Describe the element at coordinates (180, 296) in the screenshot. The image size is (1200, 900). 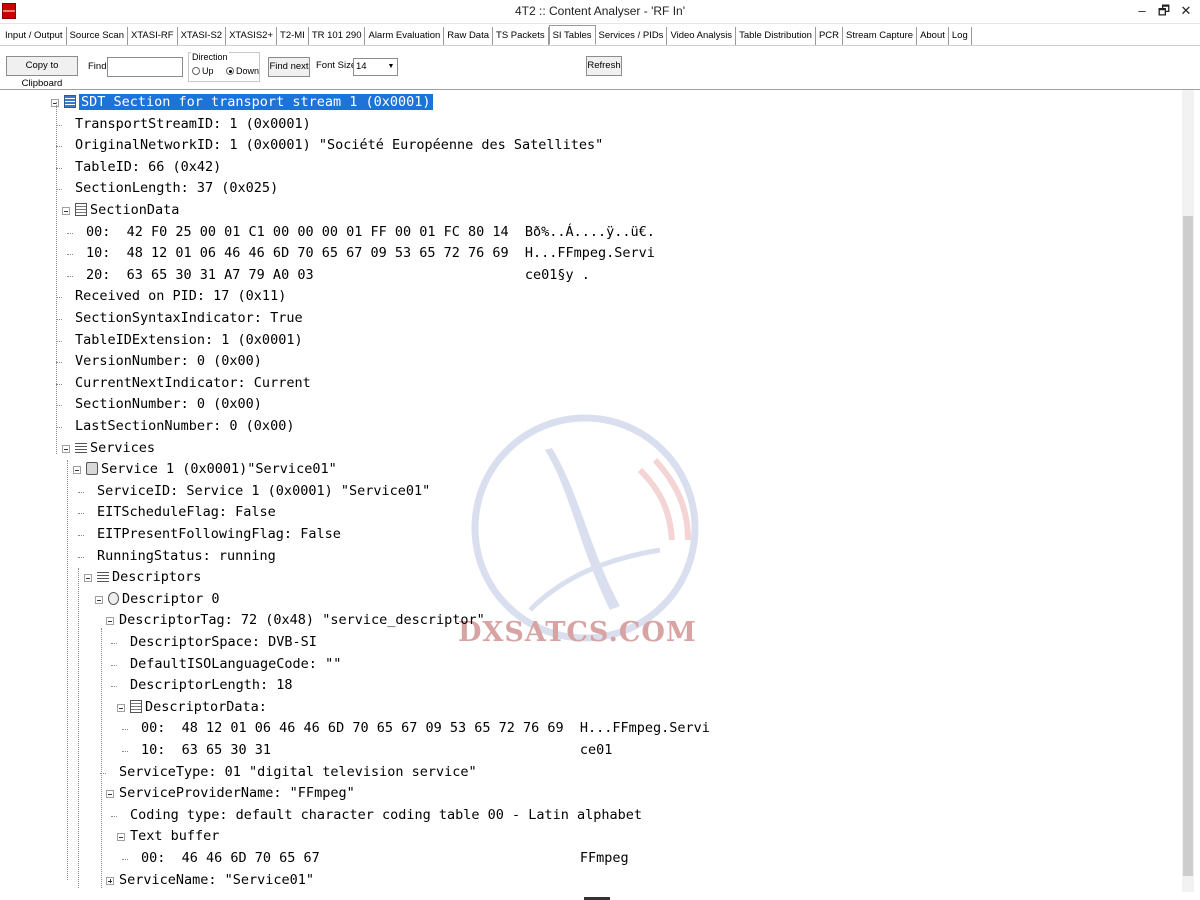
I see `tree-leaf: Received on PID: 17 (0x11)` at that location.